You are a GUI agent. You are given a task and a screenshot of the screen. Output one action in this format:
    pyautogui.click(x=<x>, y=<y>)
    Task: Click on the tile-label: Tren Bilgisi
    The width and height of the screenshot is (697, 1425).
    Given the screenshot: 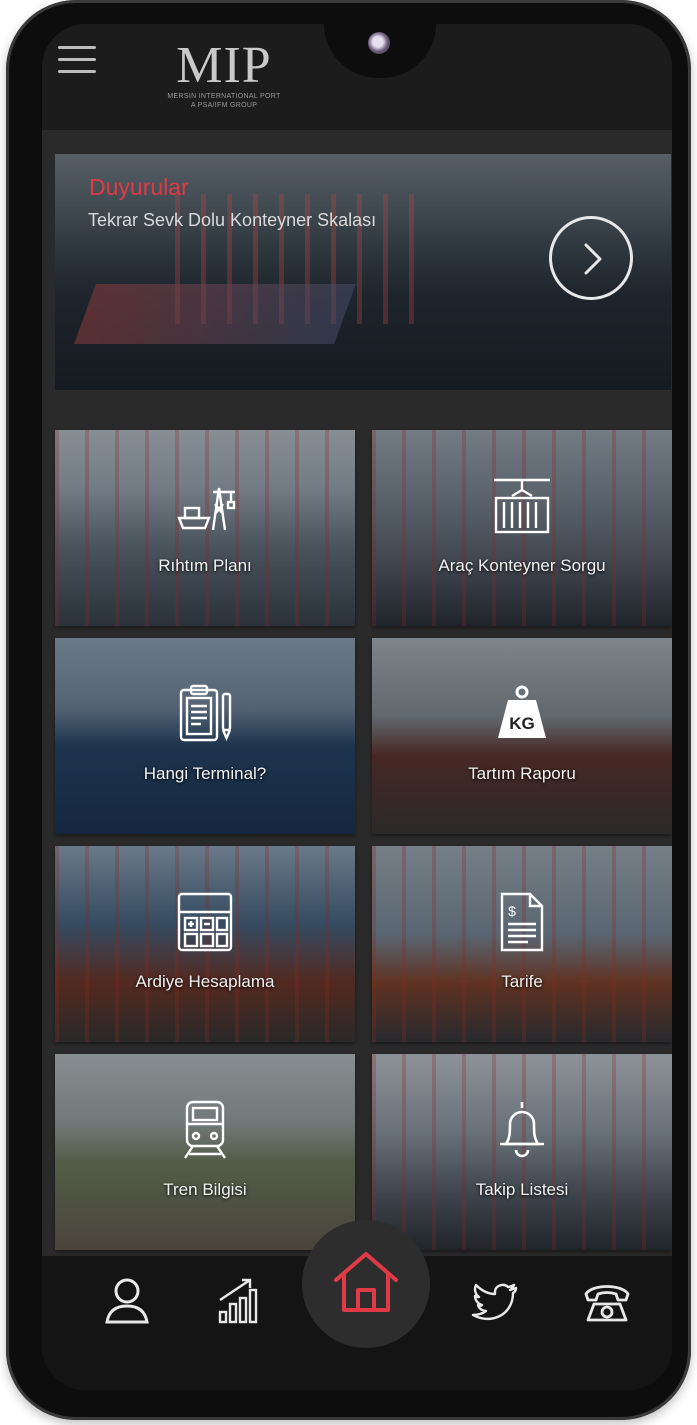 What is the action you would take?
    pyautogui.click(x=205, y=1189)
    